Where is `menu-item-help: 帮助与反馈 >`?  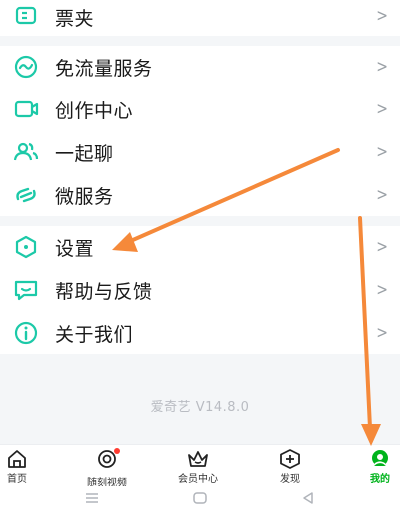
menu-item-help: 帮助与反馈 > is located at coordinates (200, 290).